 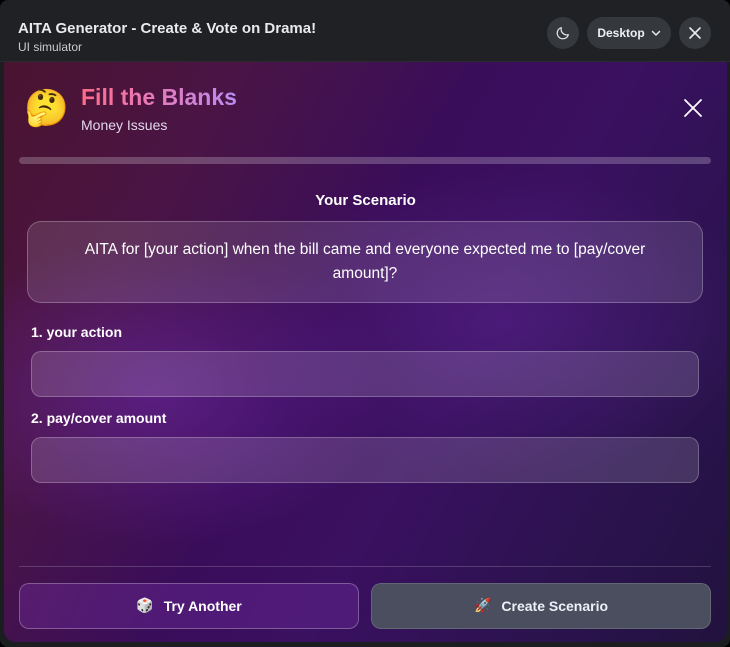 I want to click on section-label: Your Scenario, so click(x=365, y=200).